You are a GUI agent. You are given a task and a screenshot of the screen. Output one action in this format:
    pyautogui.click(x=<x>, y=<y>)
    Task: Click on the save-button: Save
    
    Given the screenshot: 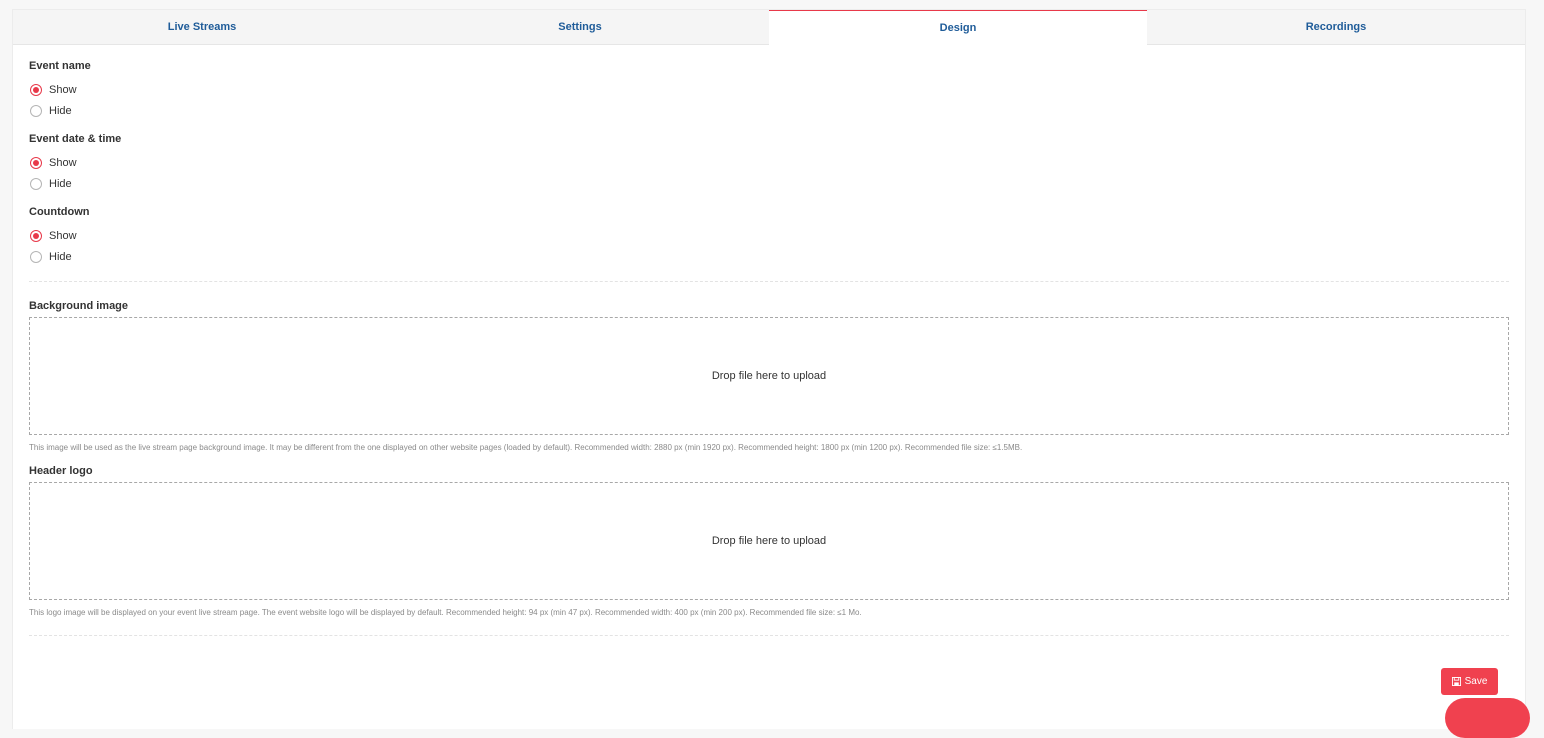 What is the action you would take?
    pyautogui.click(x=1469, y=681)
    